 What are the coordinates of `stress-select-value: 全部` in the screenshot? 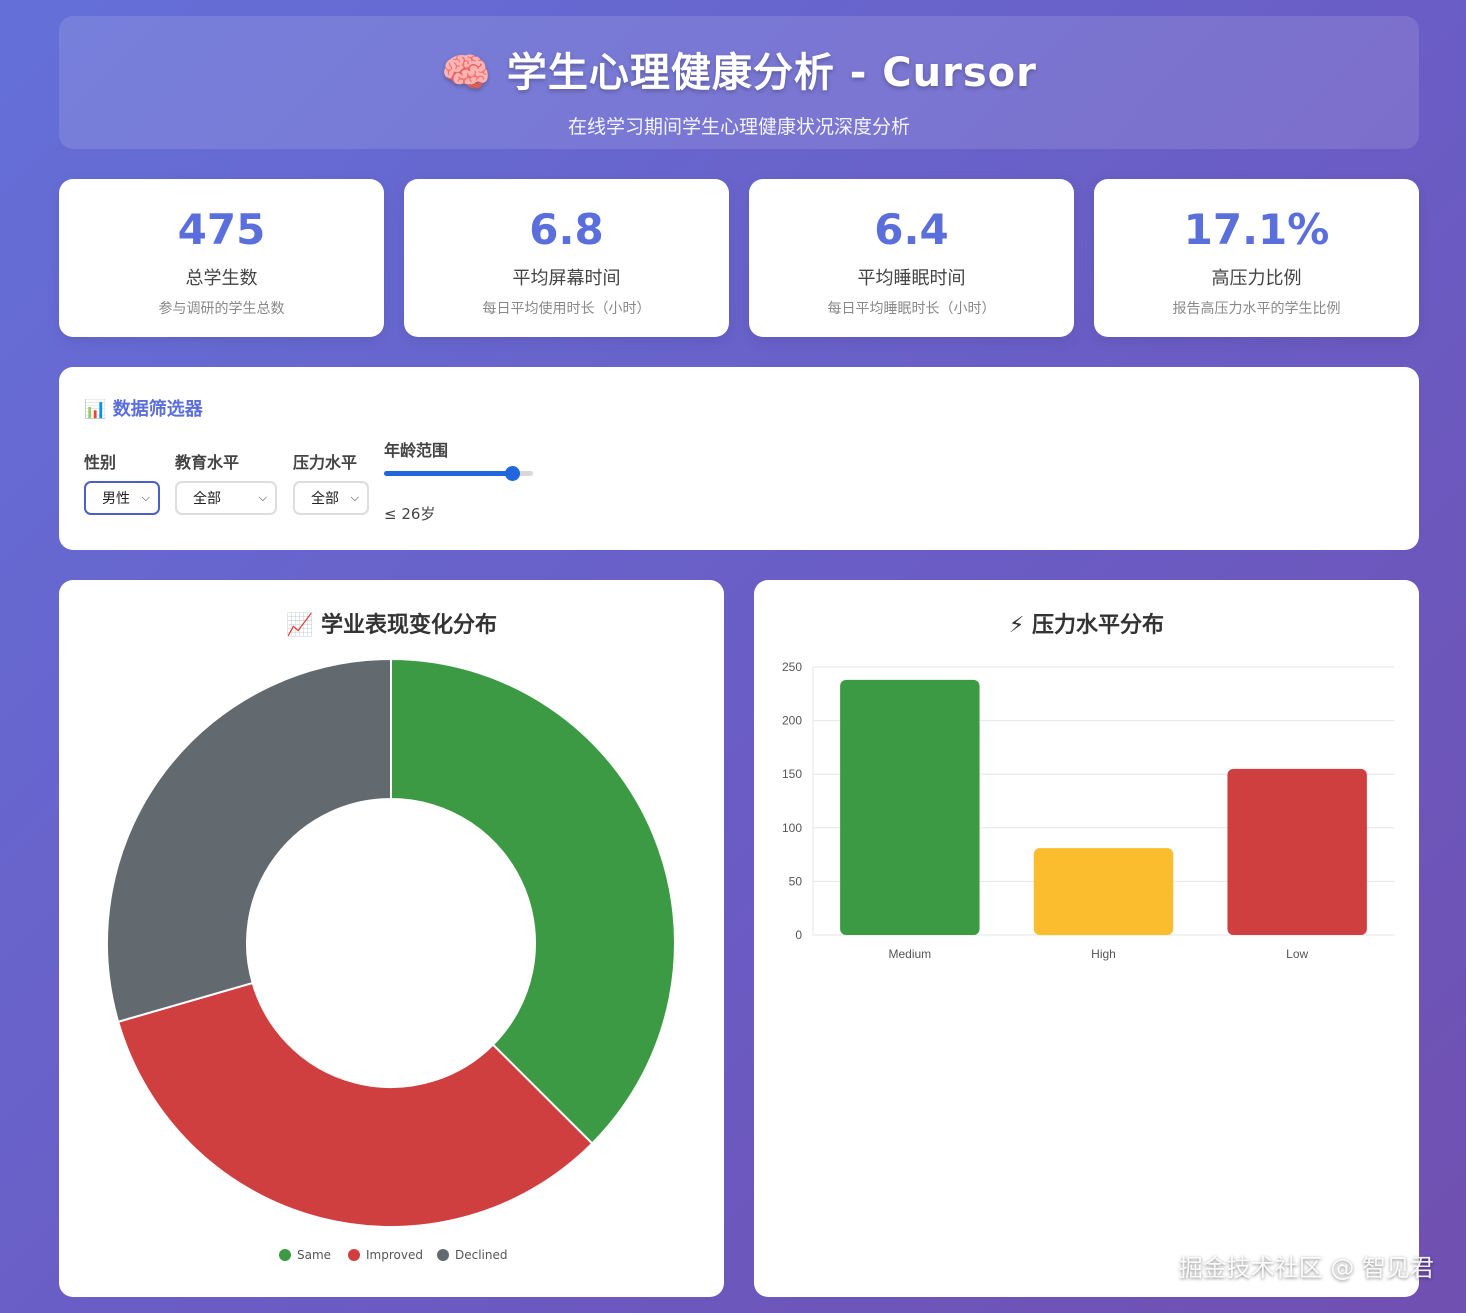 It's located at (325, 499).